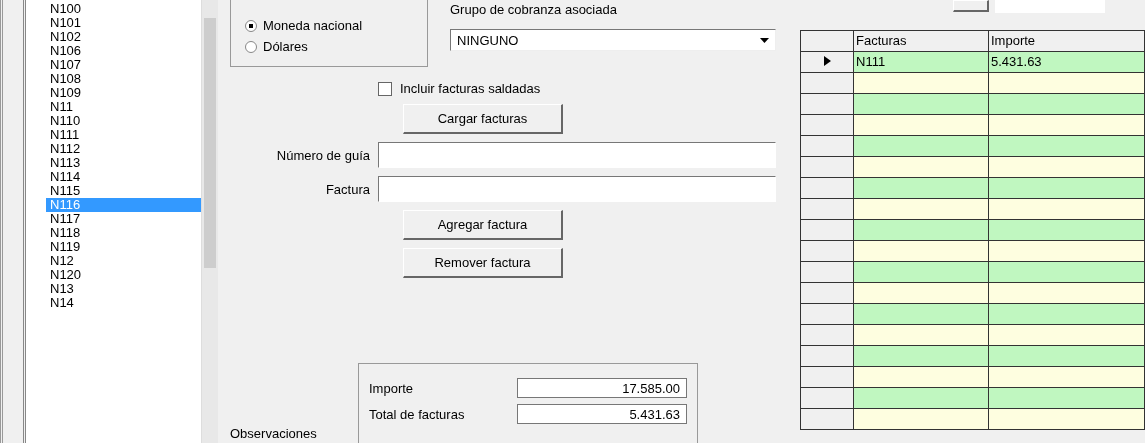  What do you see at coordinates (971, 6) in the screenshot?
I see `small-button` at bounding box center [971, 6].